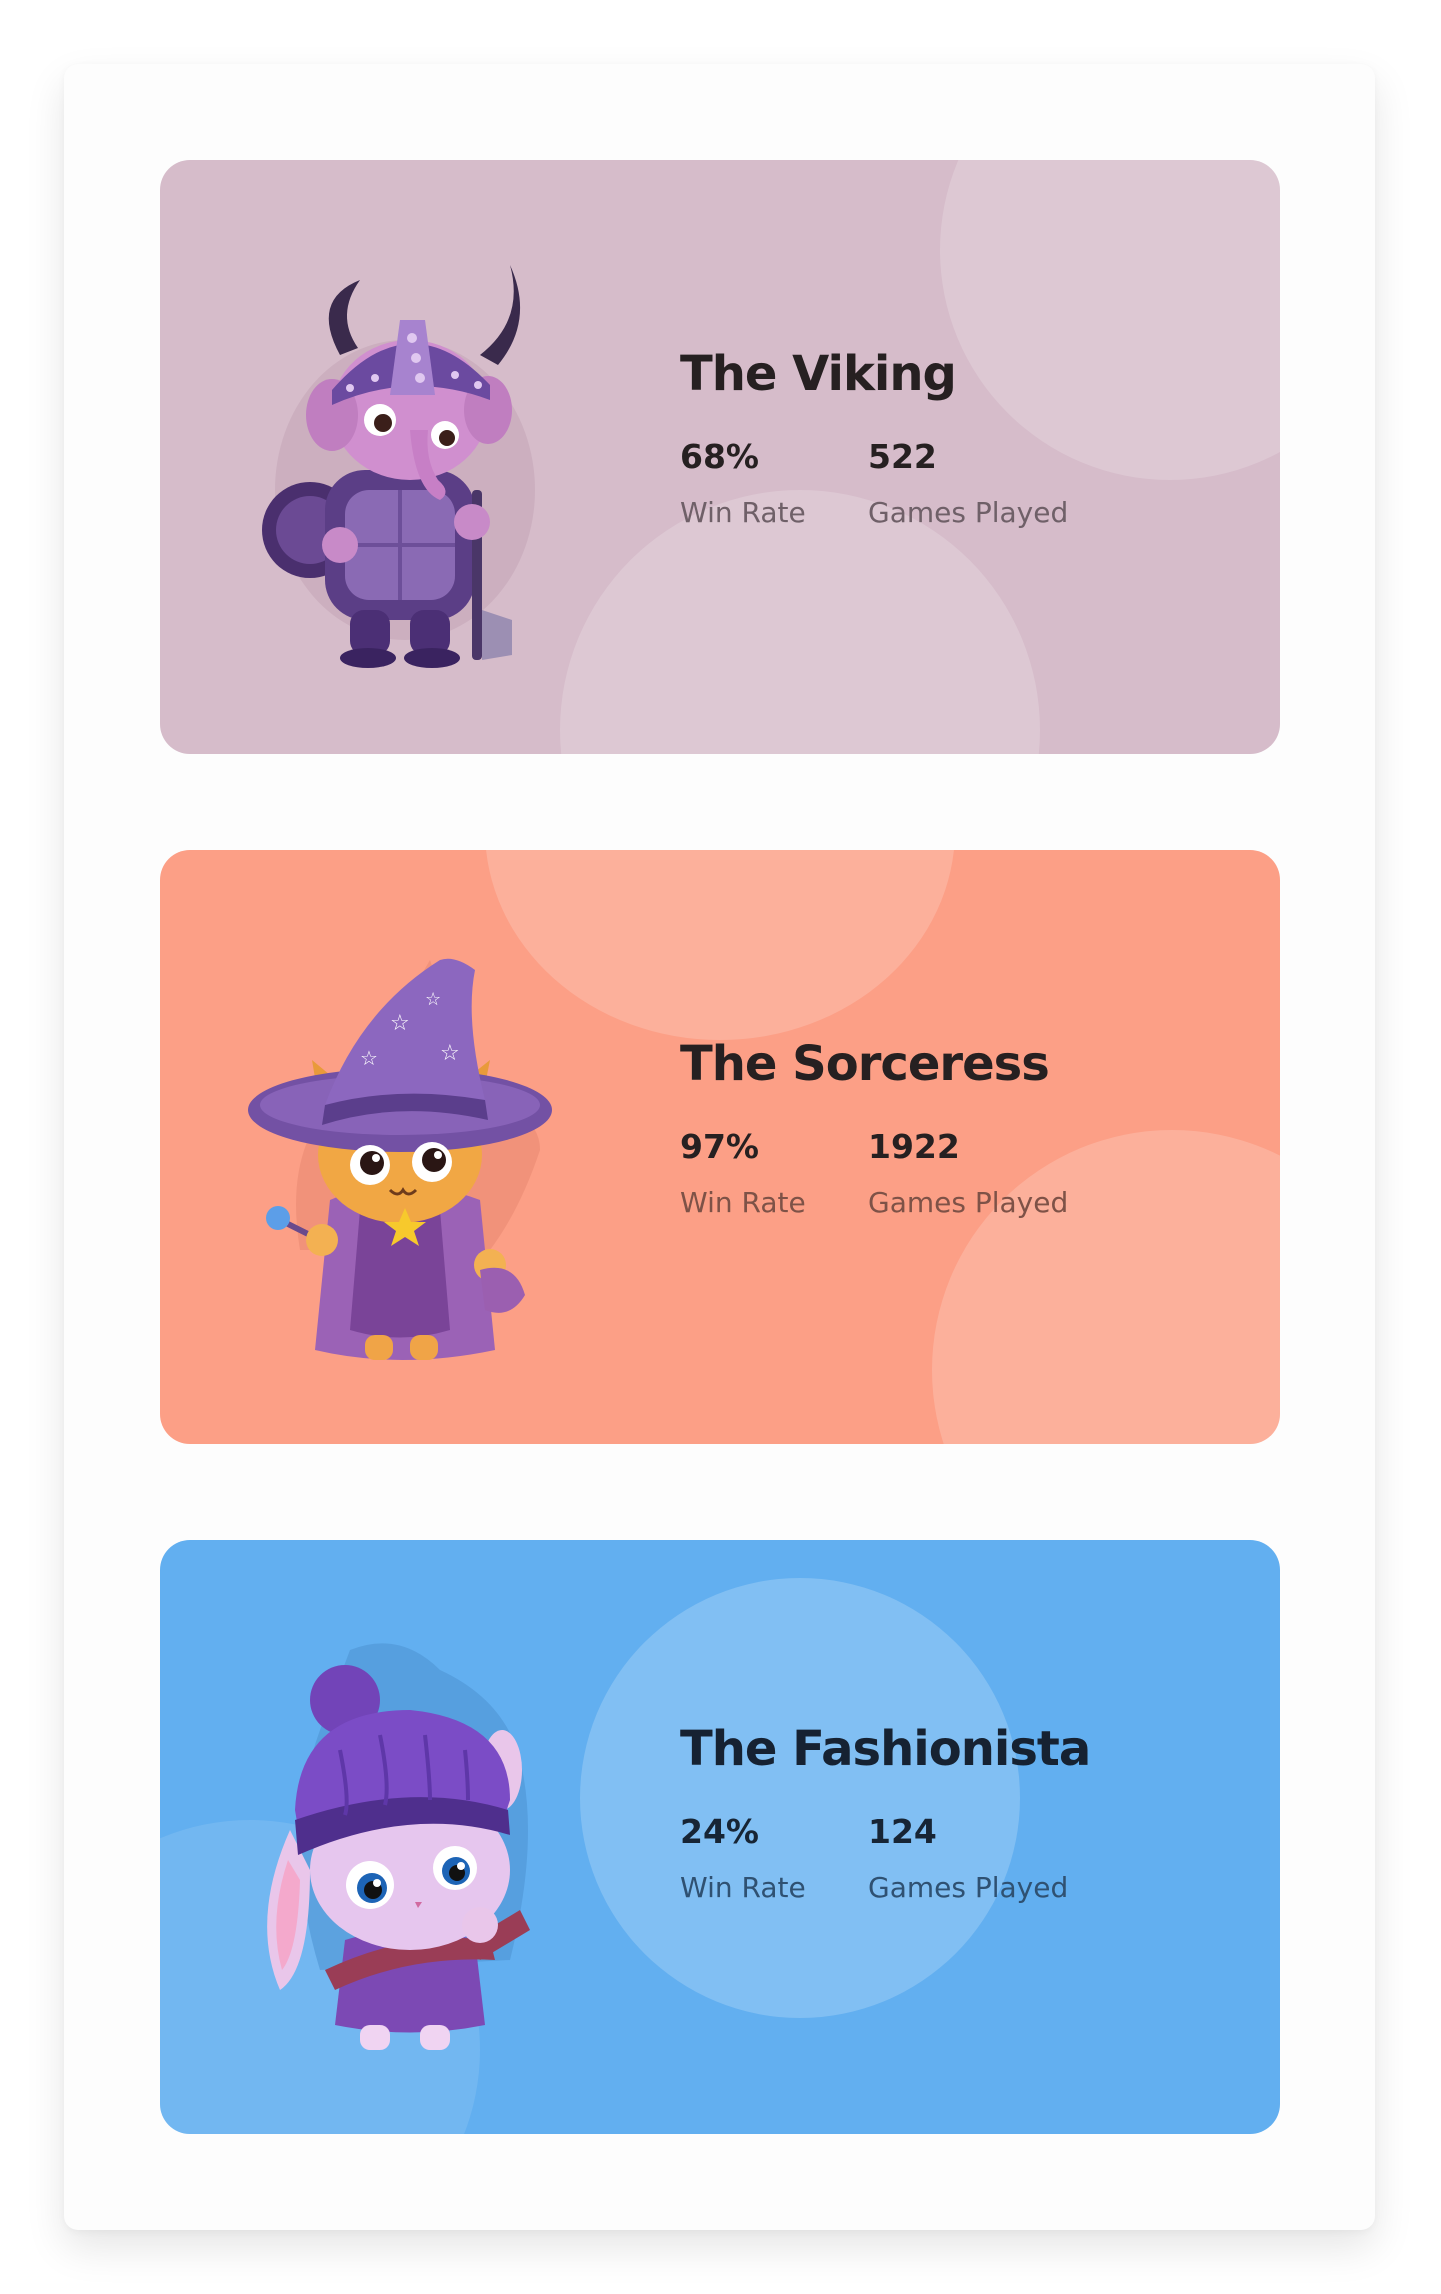  What do you see at coordinates (902, 1831) in the screenshot?
I see `games-played-value: 124` at bounding box center [902, 1831].